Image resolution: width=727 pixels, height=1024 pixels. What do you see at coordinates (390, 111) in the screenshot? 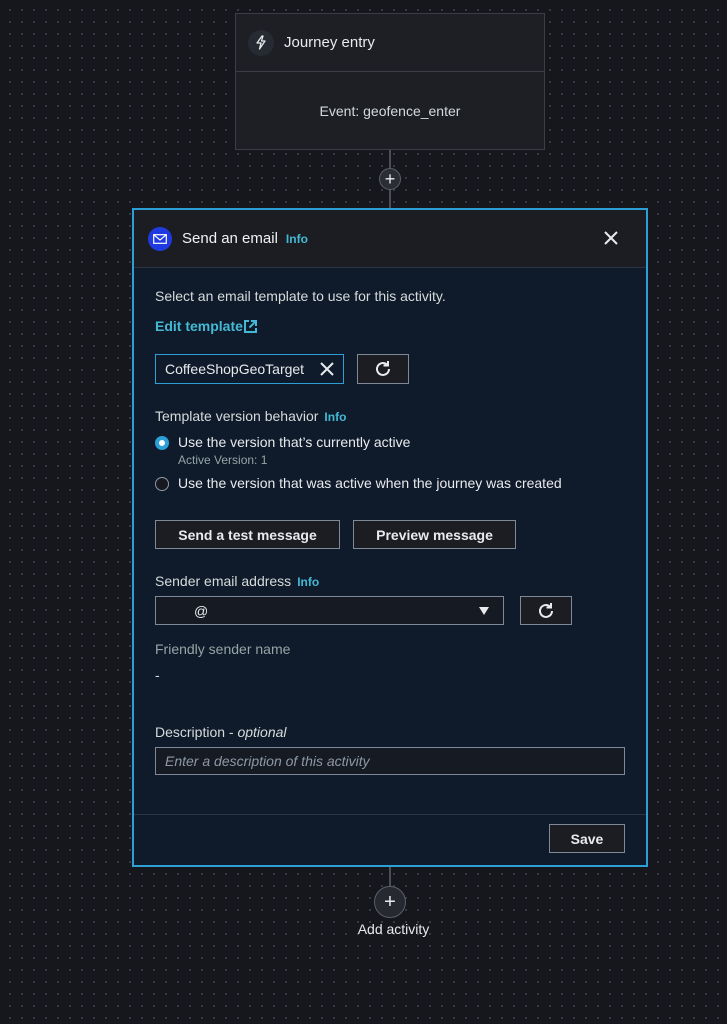
I see `journey-entry-event: Event: geofence_enter` at bounding box center [390, 111].